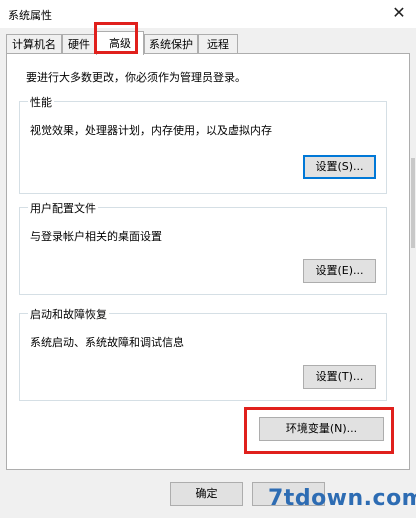 The width and height of the screenshot is (416, 518). What do you see at coordinates (208, 14) in the screenshot?
I see `title-bar: 系统属性 ✕` at bounding box center [208, 14].